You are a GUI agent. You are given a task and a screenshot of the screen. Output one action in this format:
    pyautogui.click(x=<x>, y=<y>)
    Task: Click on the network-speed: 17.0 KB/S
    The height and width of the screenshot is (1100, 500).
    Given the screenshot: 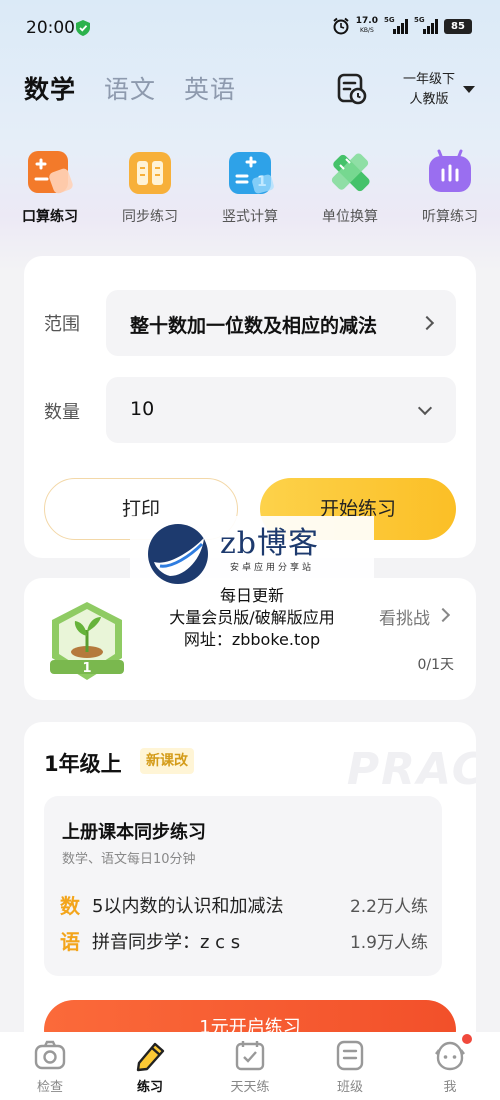 What is the action you would take?
    pyautogui.click(x=366, y=25)
    